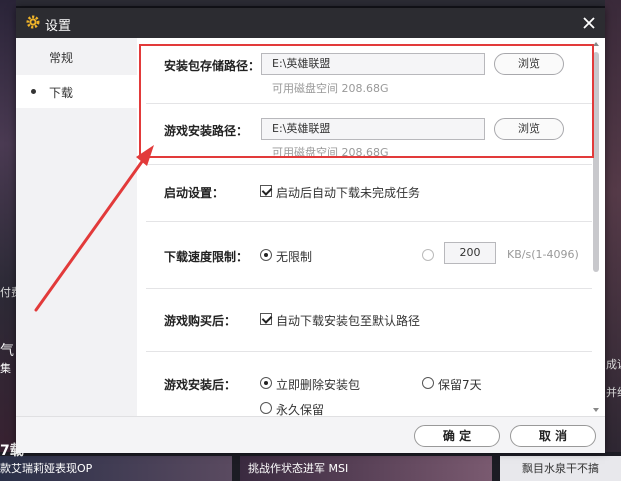  What do you see at coordinates (94, 228) in the screenshot?
I see `annotation-arrow` at bounding box center [94, 228].